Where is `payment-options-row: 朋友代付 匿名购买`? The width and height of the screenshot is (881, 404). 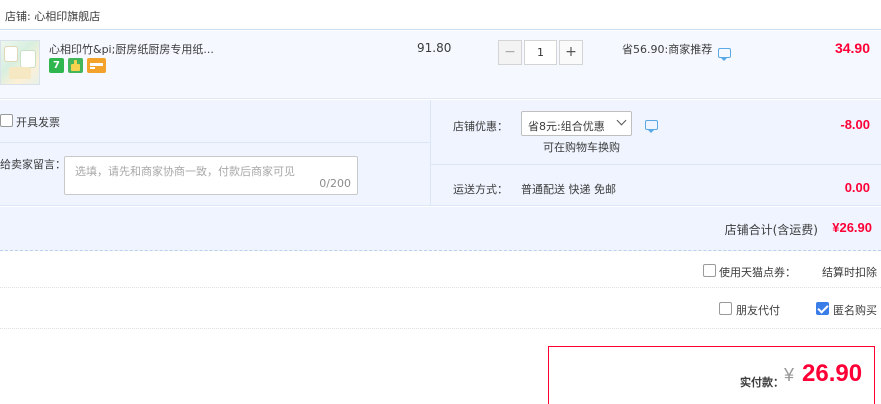
payment-options-row: 朋友代付 匿名购买 is located at coordinates (440, 309).